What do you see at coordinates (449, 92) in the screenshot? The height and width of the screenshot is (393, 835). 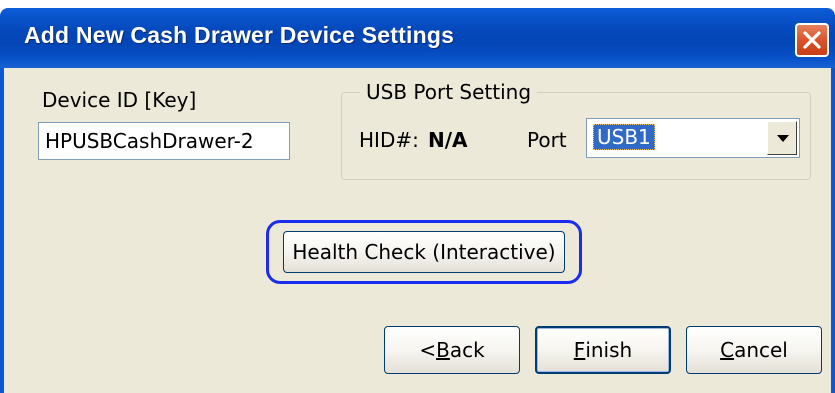 I see `usb-port-setting-caption: USB Port Setting` at bounding box center [449, 92].